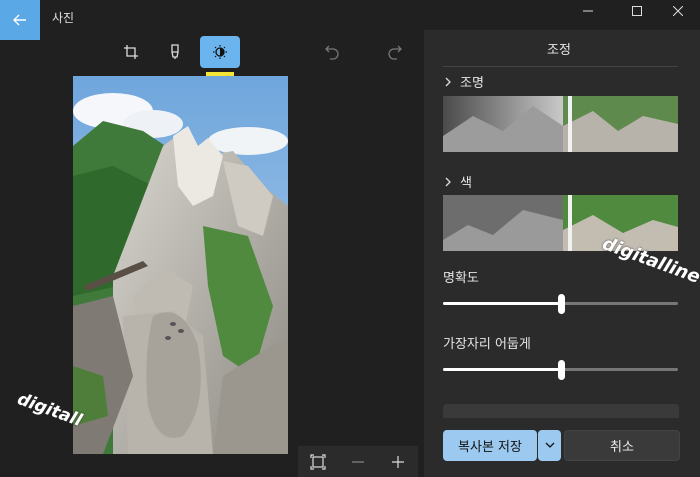 This screenshot has height=477, width=700. I want to click on close-button, so click(677, 11).